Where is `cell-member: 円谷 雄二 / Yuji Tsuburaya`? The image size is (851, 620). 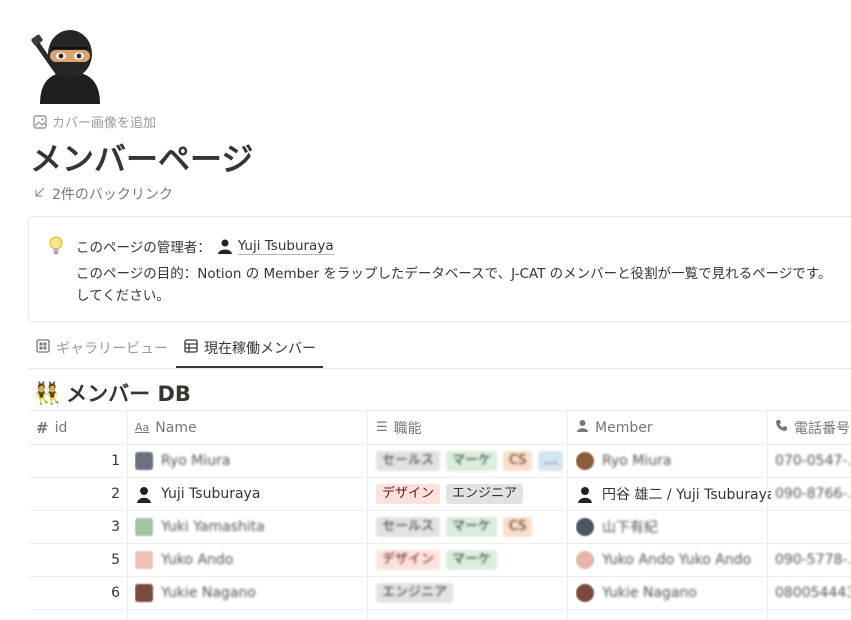 cell-member: 円谷 雄二 / Yuji Tsuburaya is located at coordinates (673, 493).